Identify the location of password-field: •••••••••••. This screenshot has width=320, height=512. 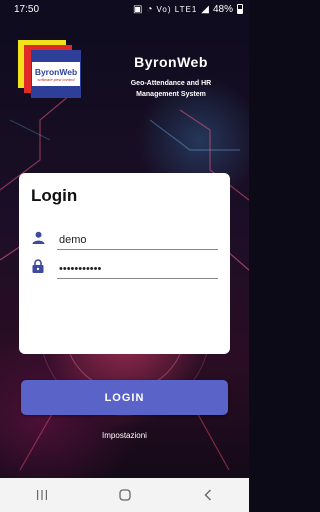
(124, 268).